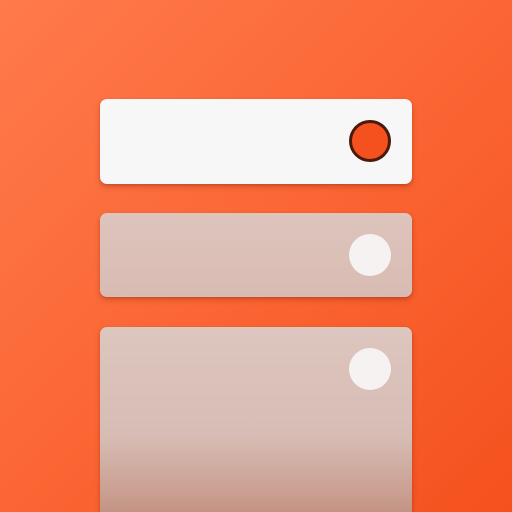 The height and width of the screenshot is (512, 512). I want to click on ring-toggle-icon, so click(370, 141).